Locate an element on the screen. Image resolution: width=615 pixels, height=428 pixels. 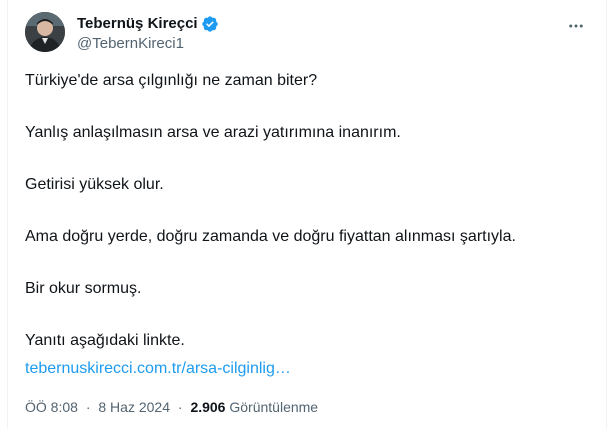
tweet-header: Tebernüş Kireçci @TebernKireci1 is located at coordinates (309, 36).